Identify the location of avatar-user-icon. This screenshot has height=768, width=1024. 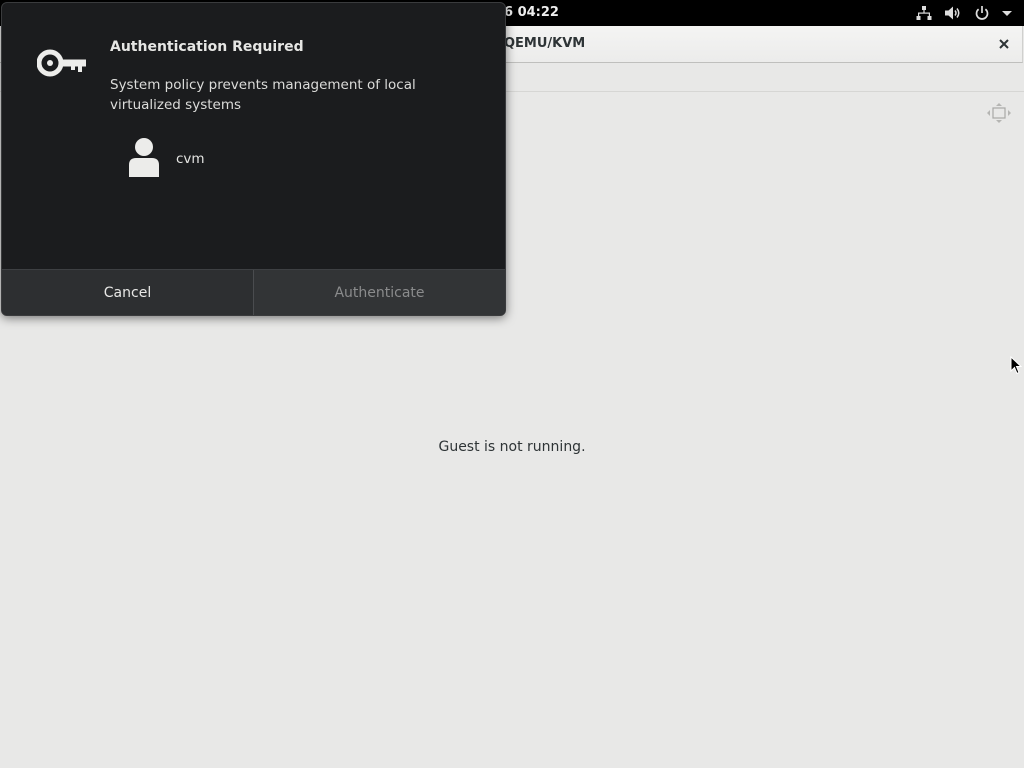
(144, 159).